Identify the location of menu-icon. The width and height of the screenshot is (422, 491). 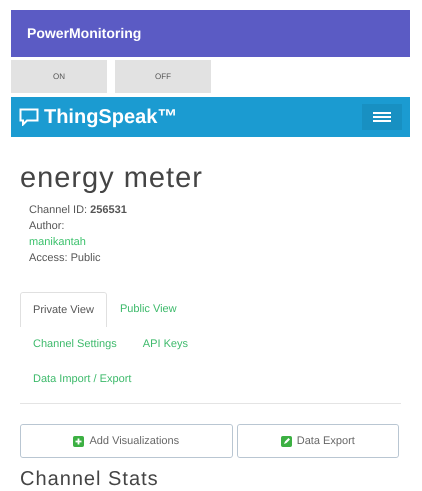
(382, 117).